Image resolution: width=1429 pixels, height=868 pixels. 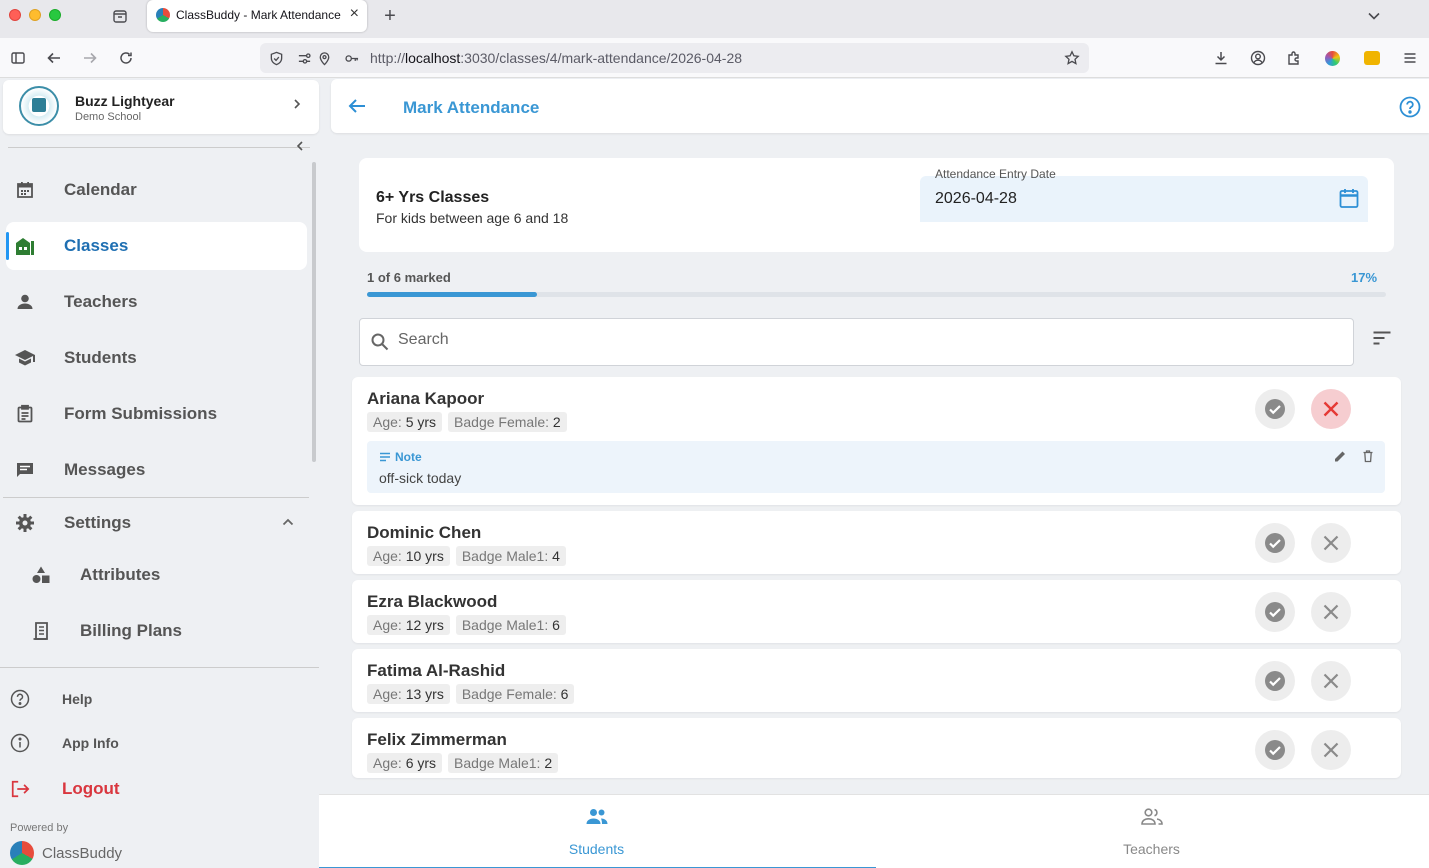 I want to click on menu-icon, so click(x=1410, y=58).